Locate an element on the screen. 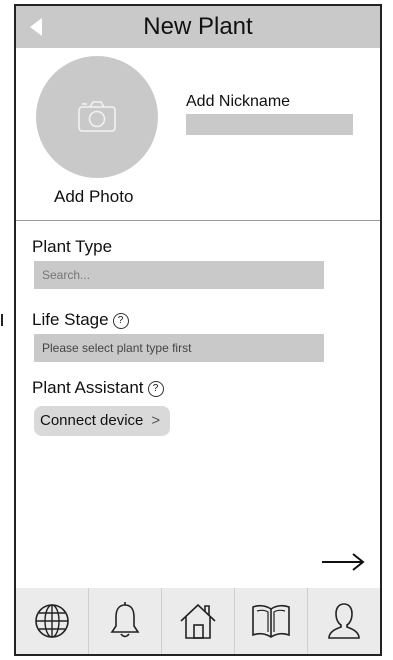  plant-assistant-heading: Plant Assistant? is located at coordinates (98, 388).